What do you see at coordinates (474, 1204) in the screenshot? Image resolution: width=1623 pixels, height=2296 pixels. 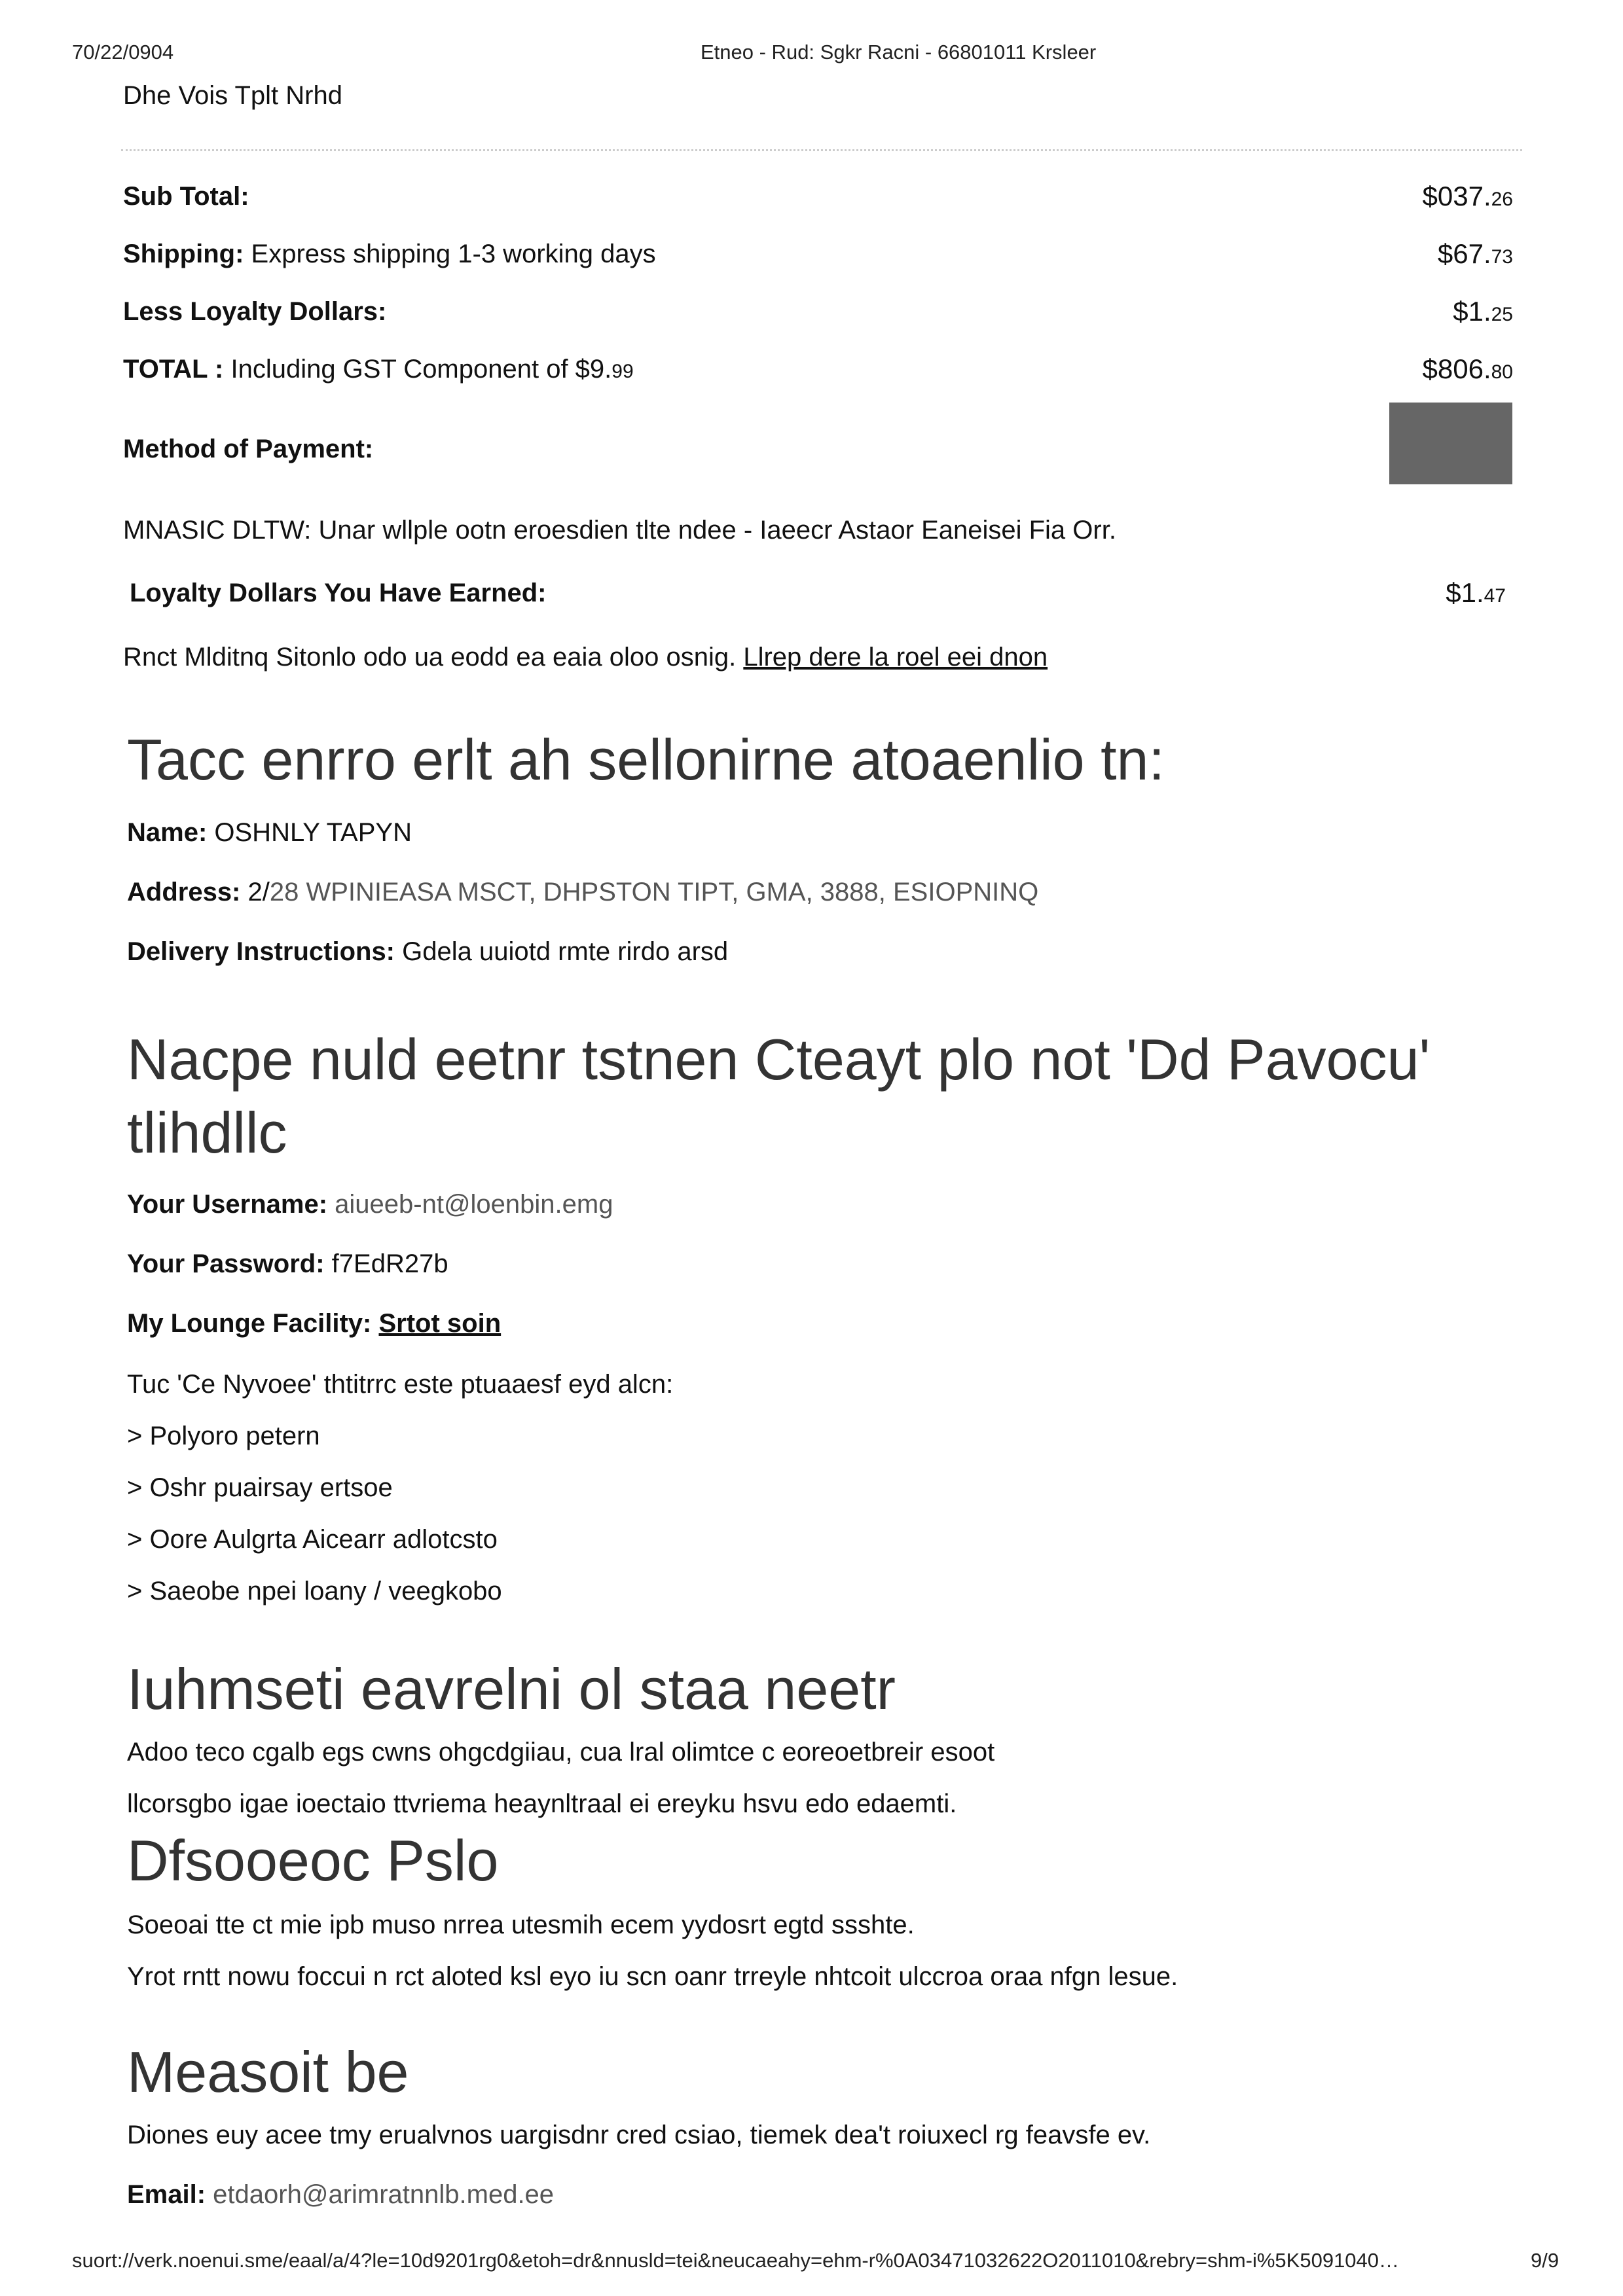 I see `username-value: aiueeb-nt@loenbin.emg` at bounding box center [474, 1204].